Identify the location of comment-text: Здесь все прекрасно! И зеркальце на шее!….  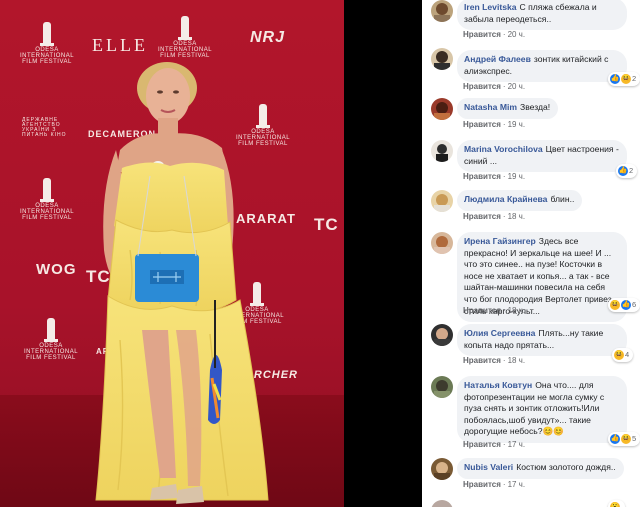
(541, 276).